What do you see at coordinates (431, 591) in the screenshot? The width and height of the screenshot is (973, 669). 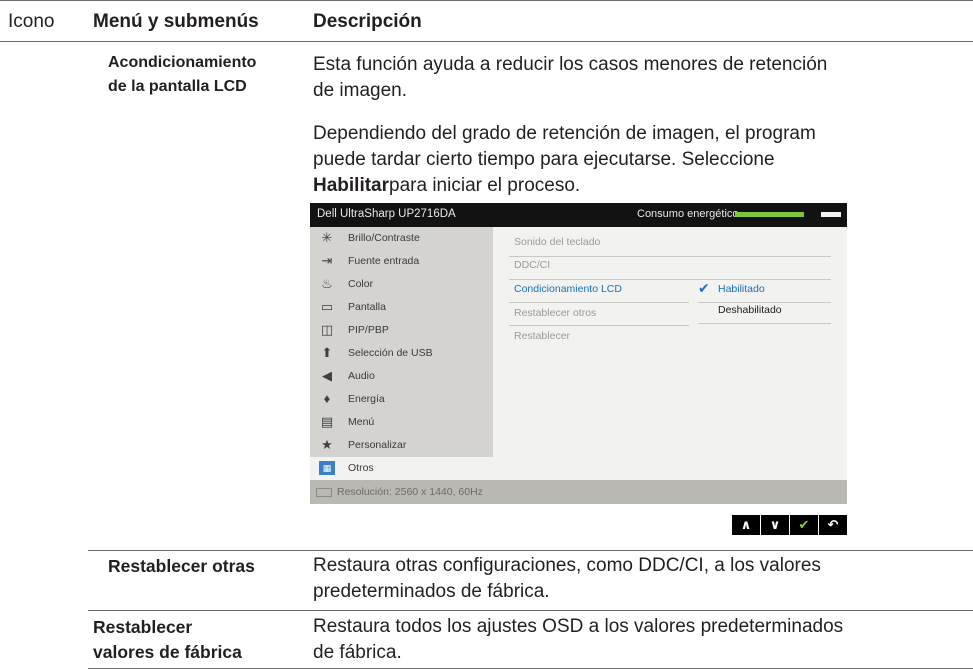 I see `row-other-reset-desc-line2: predeterminados de fábrica.` at bounding box center [431, 591].